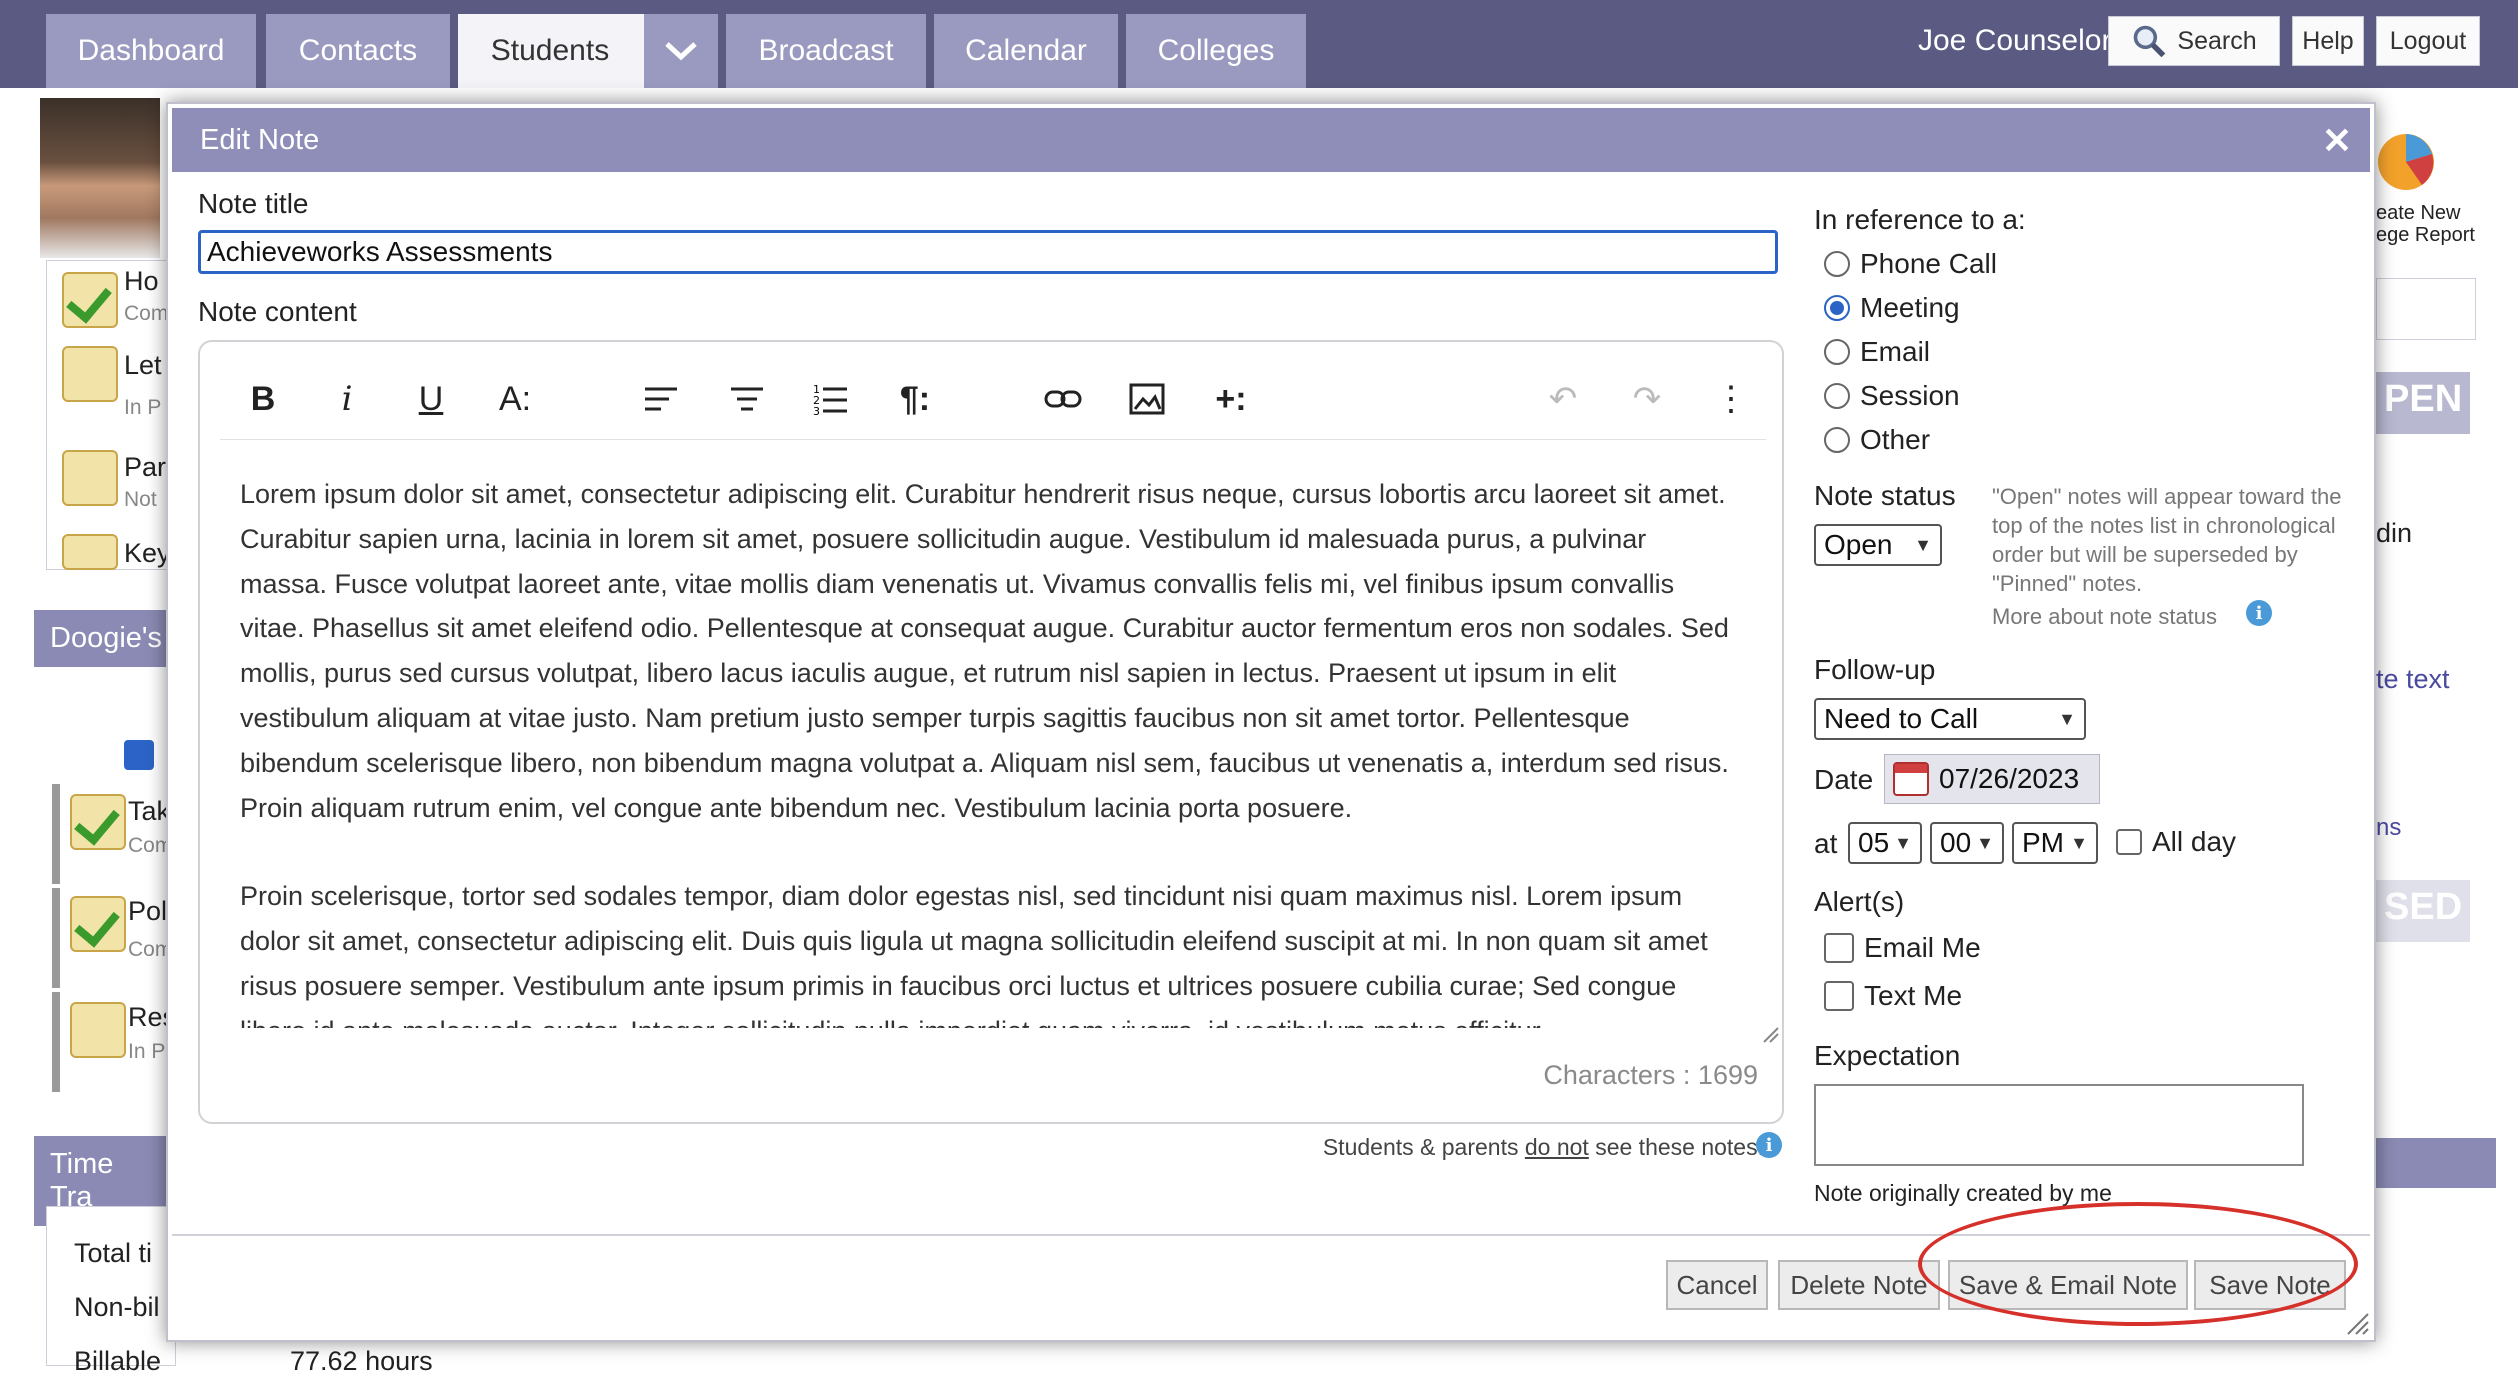 The height and width of the screenshot is (1377, 2518). I want to click on alert-email-option: Email Me, so click(1902, 948).